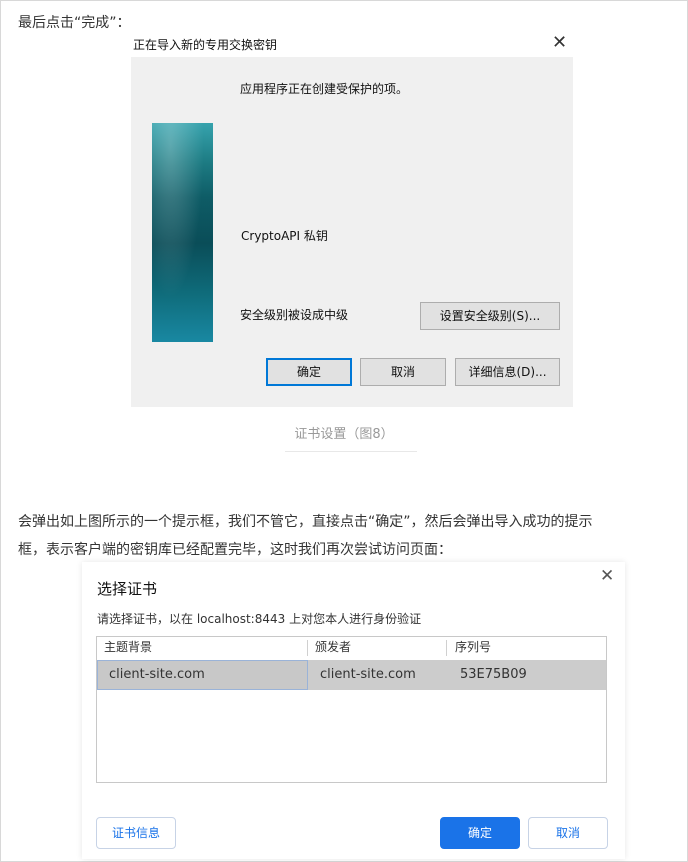 This screenshot has height=862, width=688. What do you see at coordinates (351, 451) in the screenshot?
I see `caption-divider` at bounding box center [351, 451].